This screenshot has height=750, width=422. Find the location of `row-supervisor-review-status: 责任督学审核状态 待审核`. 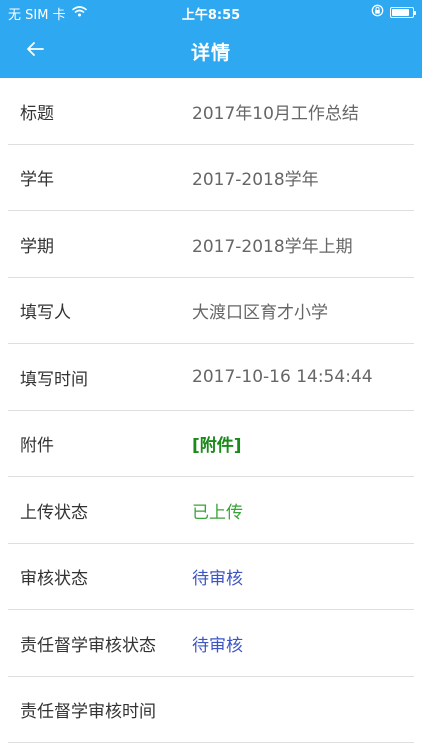

row-supervisor-review-status: 责任督学审核状态 待审核 is located at coordinates (211, 643).